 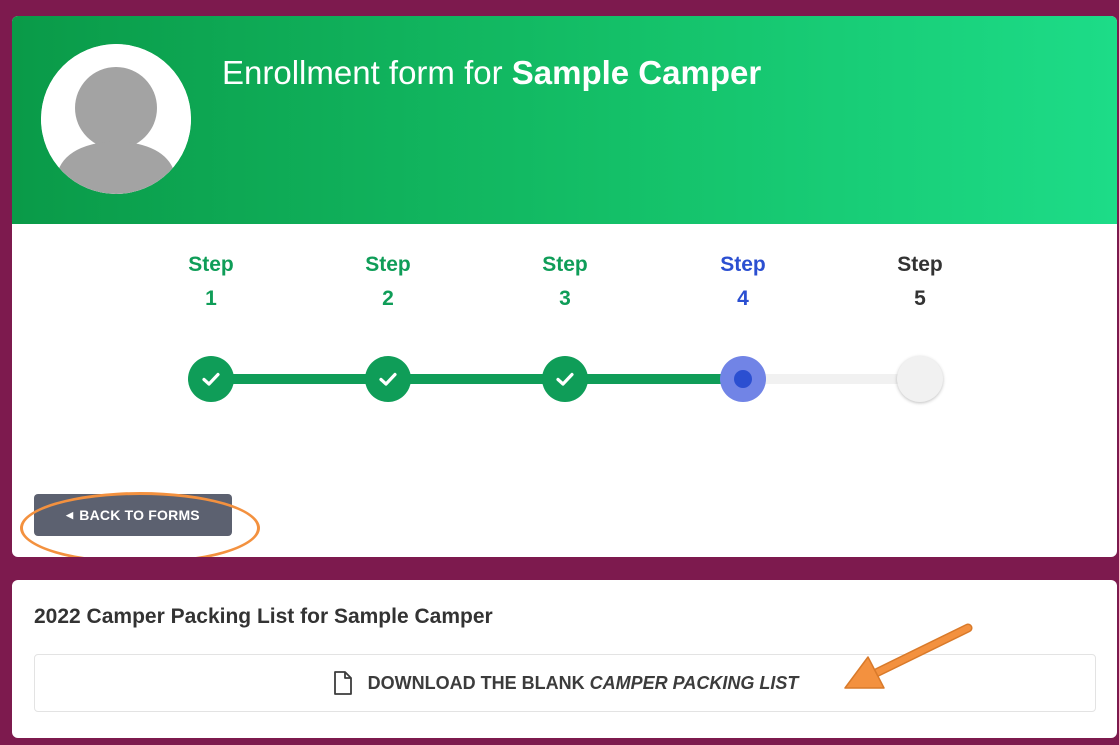 What do you see at coordinates (211, 281) in the screenshot?
I see `step-label-1: Step 1` at bounding box center [211, 281].